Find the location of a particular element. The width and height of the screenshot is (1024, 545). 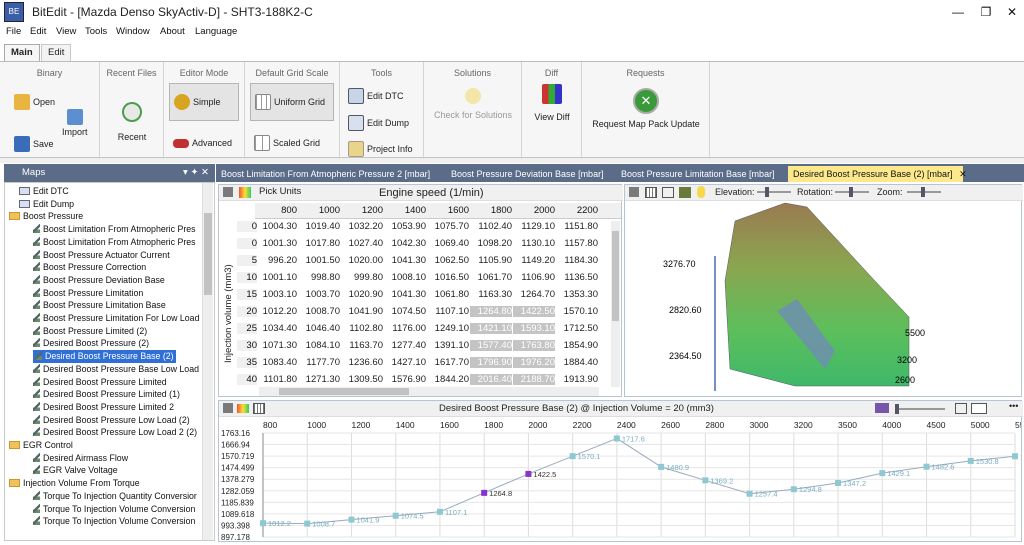

table-cell: 1074.50 is located at coordinates (405, 311).